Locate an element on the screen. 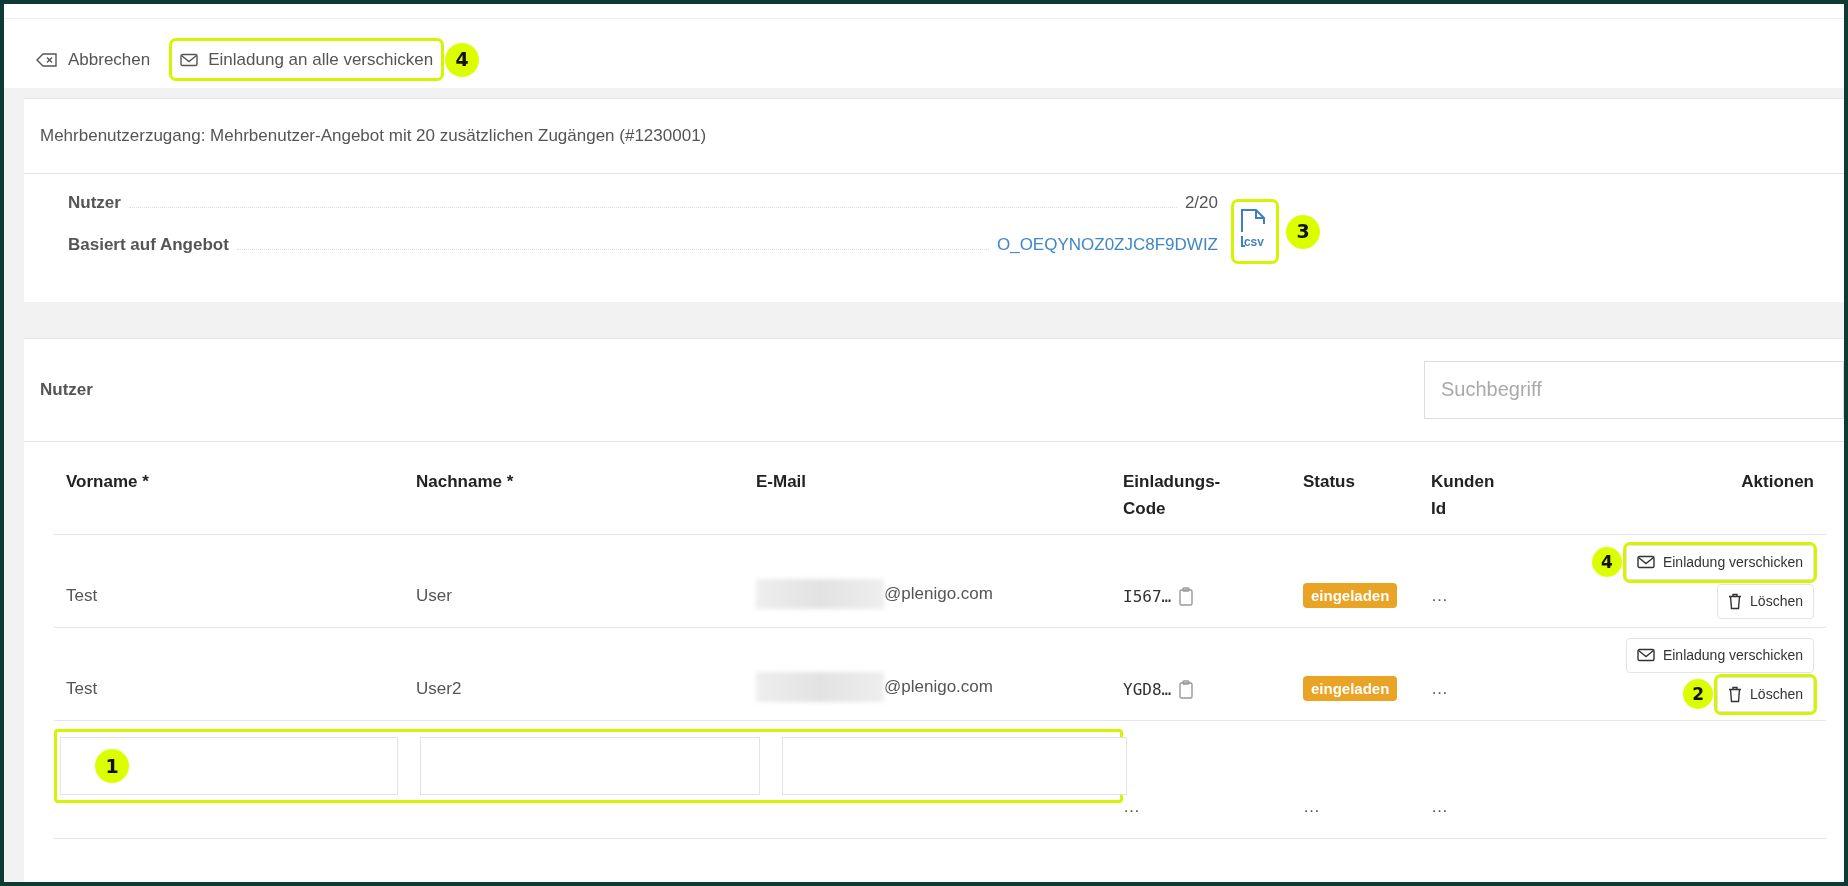 Image resolution: width=1848 pixels, height=886 pixels. callout-marker: 2 is located at coordinates (1698, 694).